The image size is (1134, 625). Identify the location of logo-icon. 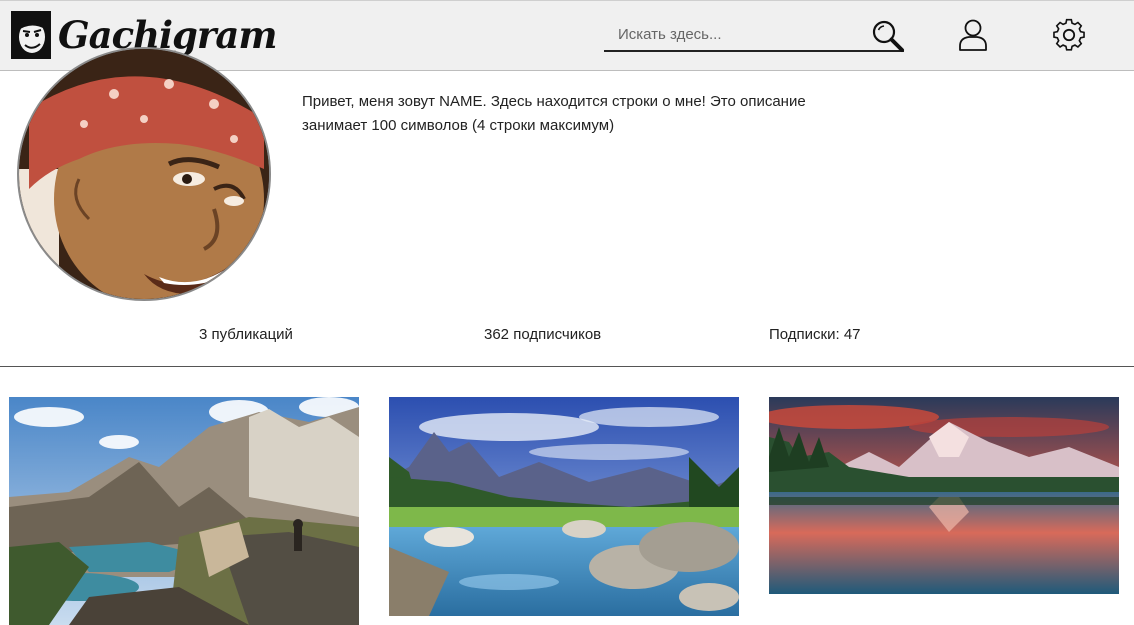
(31, 35).